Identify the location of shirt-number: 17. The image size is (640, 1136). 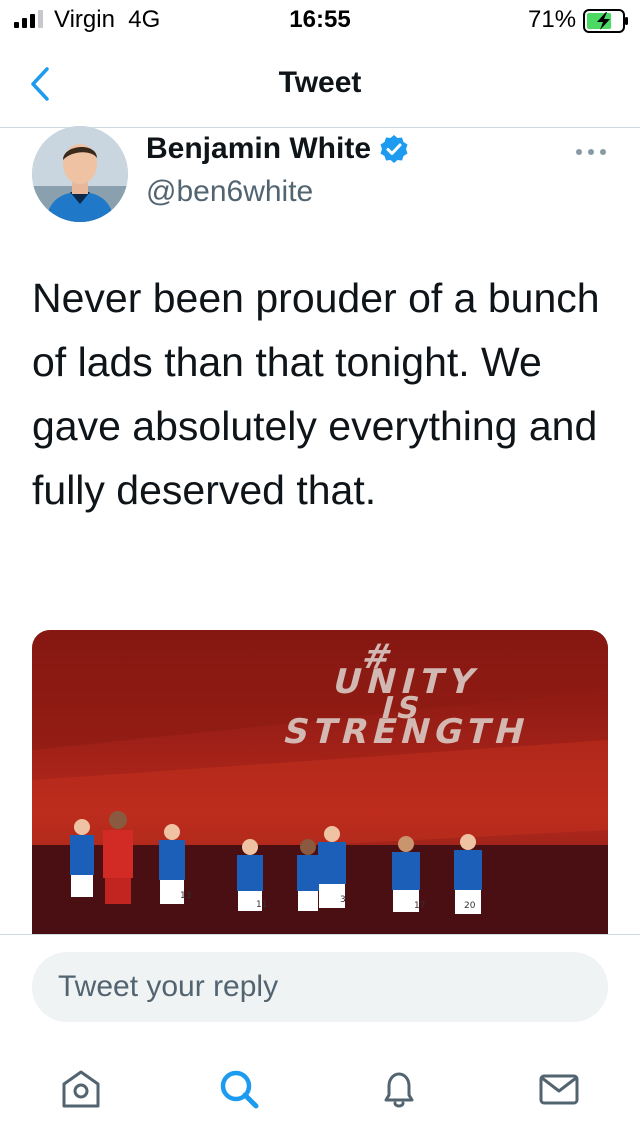
(419, 906).